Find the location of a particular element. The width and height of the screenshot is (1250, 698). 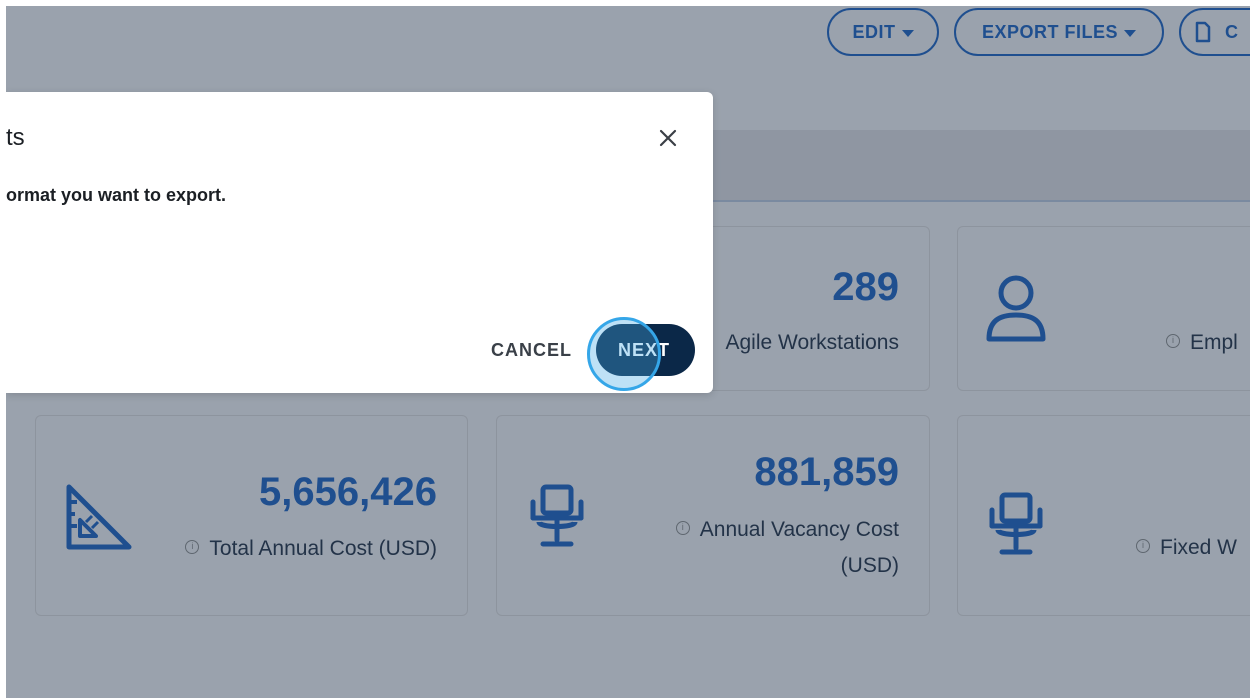

kpi-card-total-annual-cost: 5,656,426 i Total Annual Cost (USD) is located at coordinates (251, 515).